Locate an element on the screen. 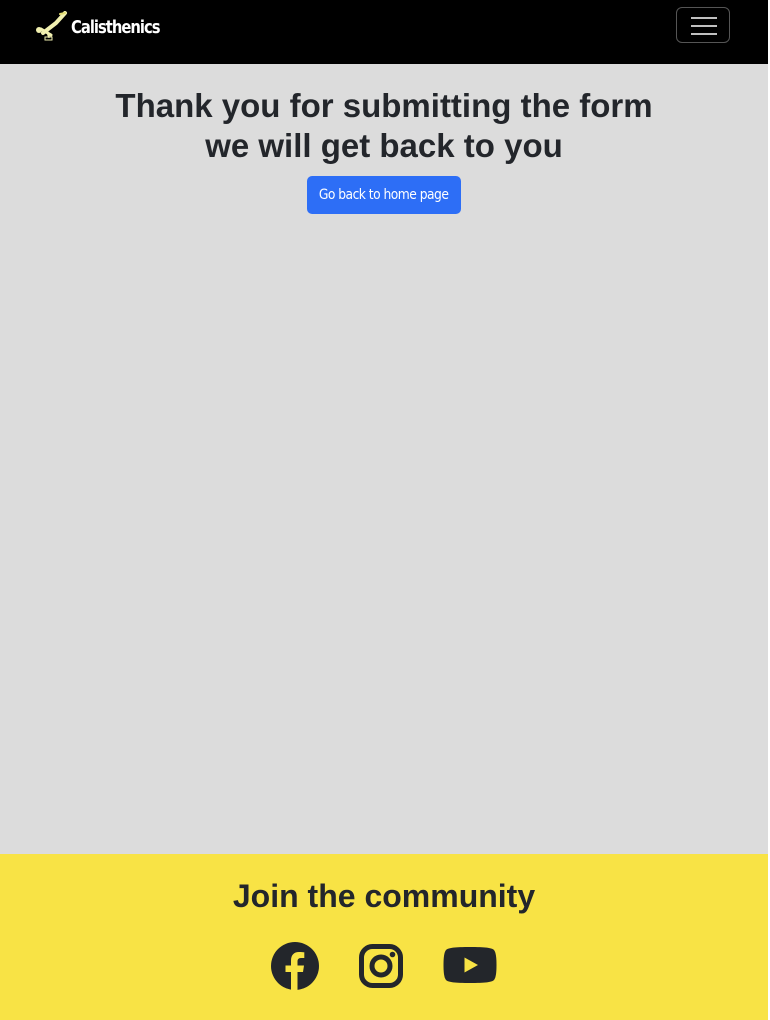  navbar-toggle-button is located at coordinates (703, 25).